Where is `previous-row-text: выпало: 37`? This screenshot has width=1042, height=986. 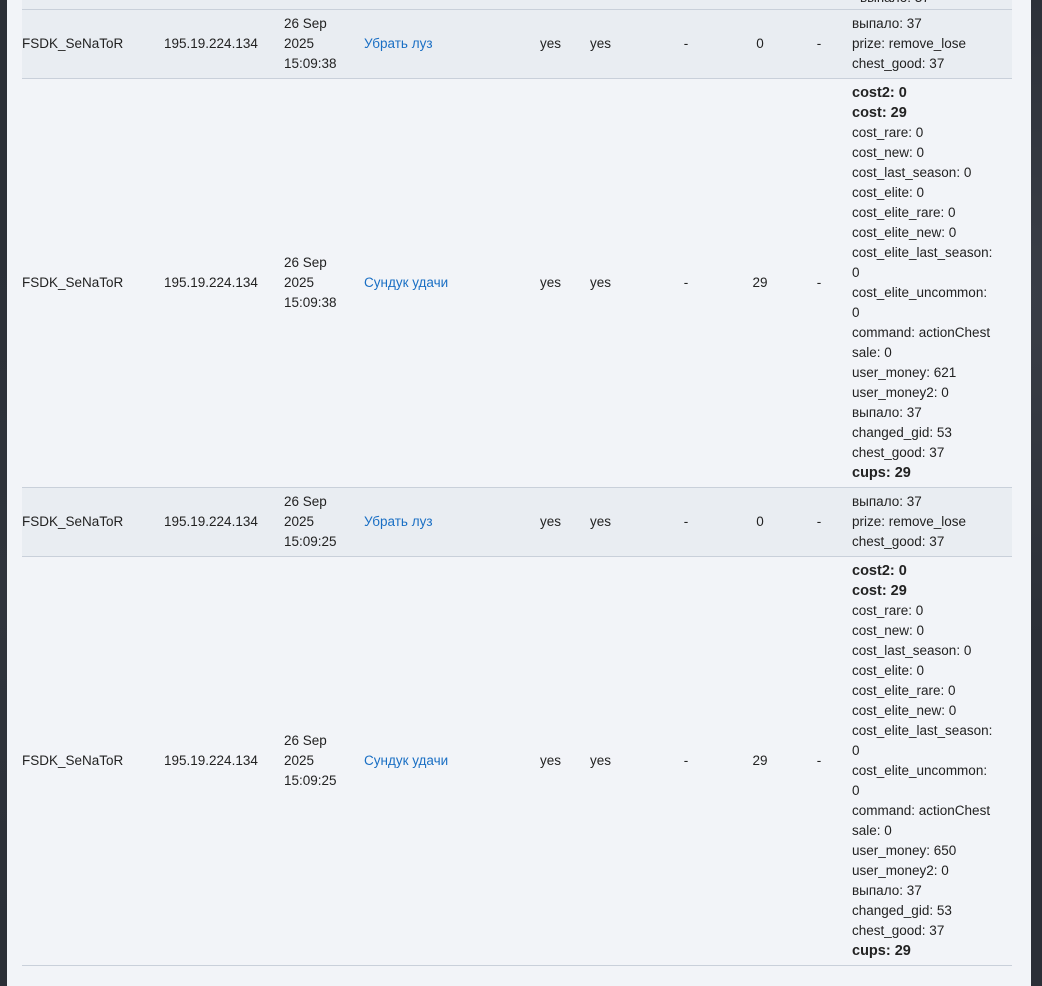
previous-row-text: выпало: 37 is located at coordinates (895, 4).